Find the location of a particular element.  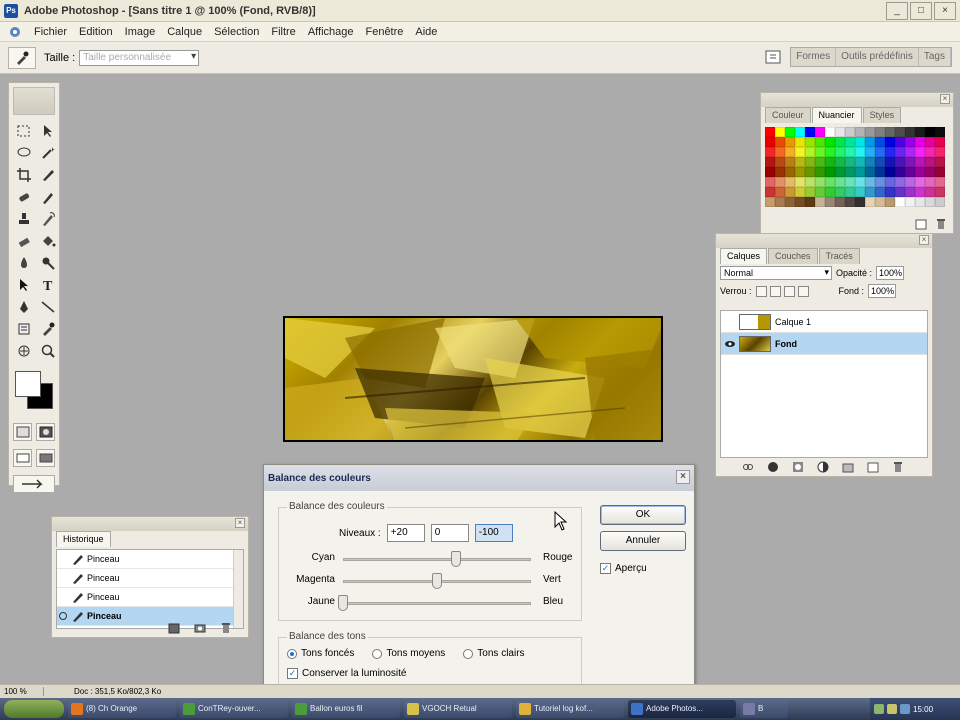

tab-historique: Historique is located at coordinates (83, 539).